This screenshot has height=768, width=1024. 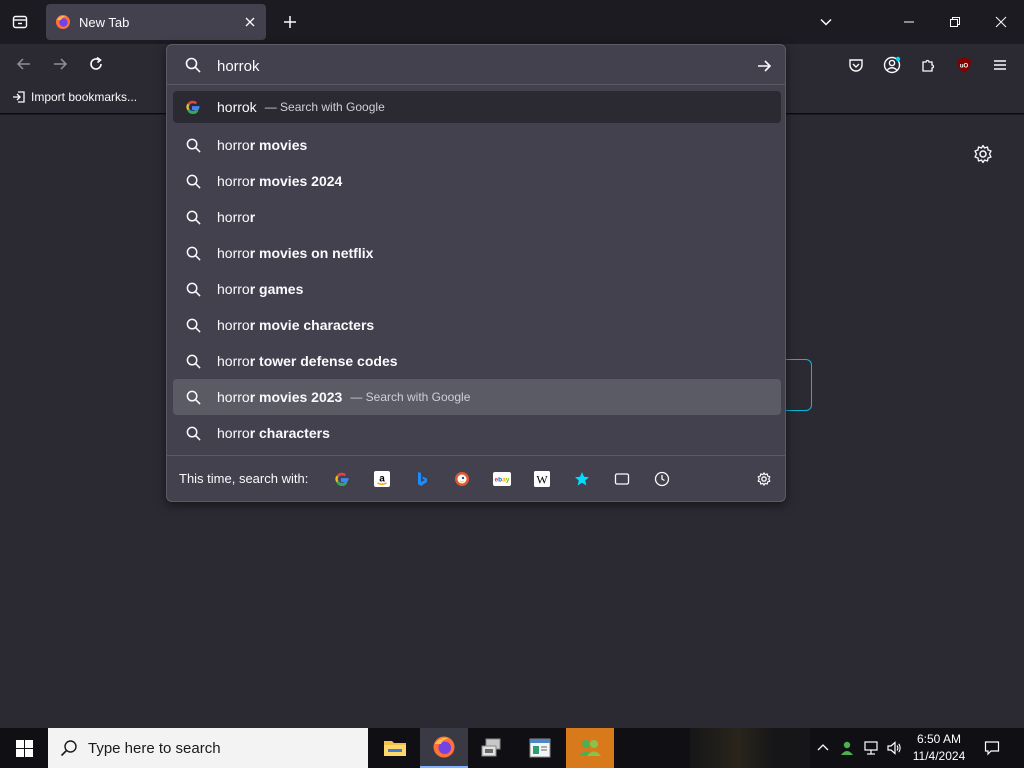 What do you see at coordinates (477, 397) in the screenshot?
I see `urlbar-result-row: horro r movies 2023 — Search with Google` at bounding box center [477, 397].